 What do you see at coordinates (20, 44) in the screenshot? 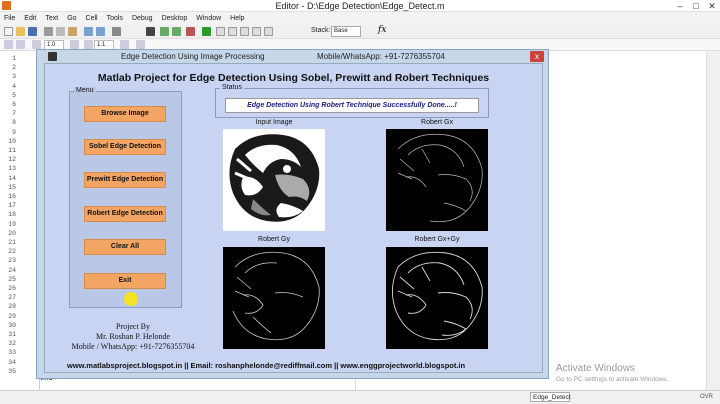
I see `cell-advance-icon` at bounding box center [20, 44].